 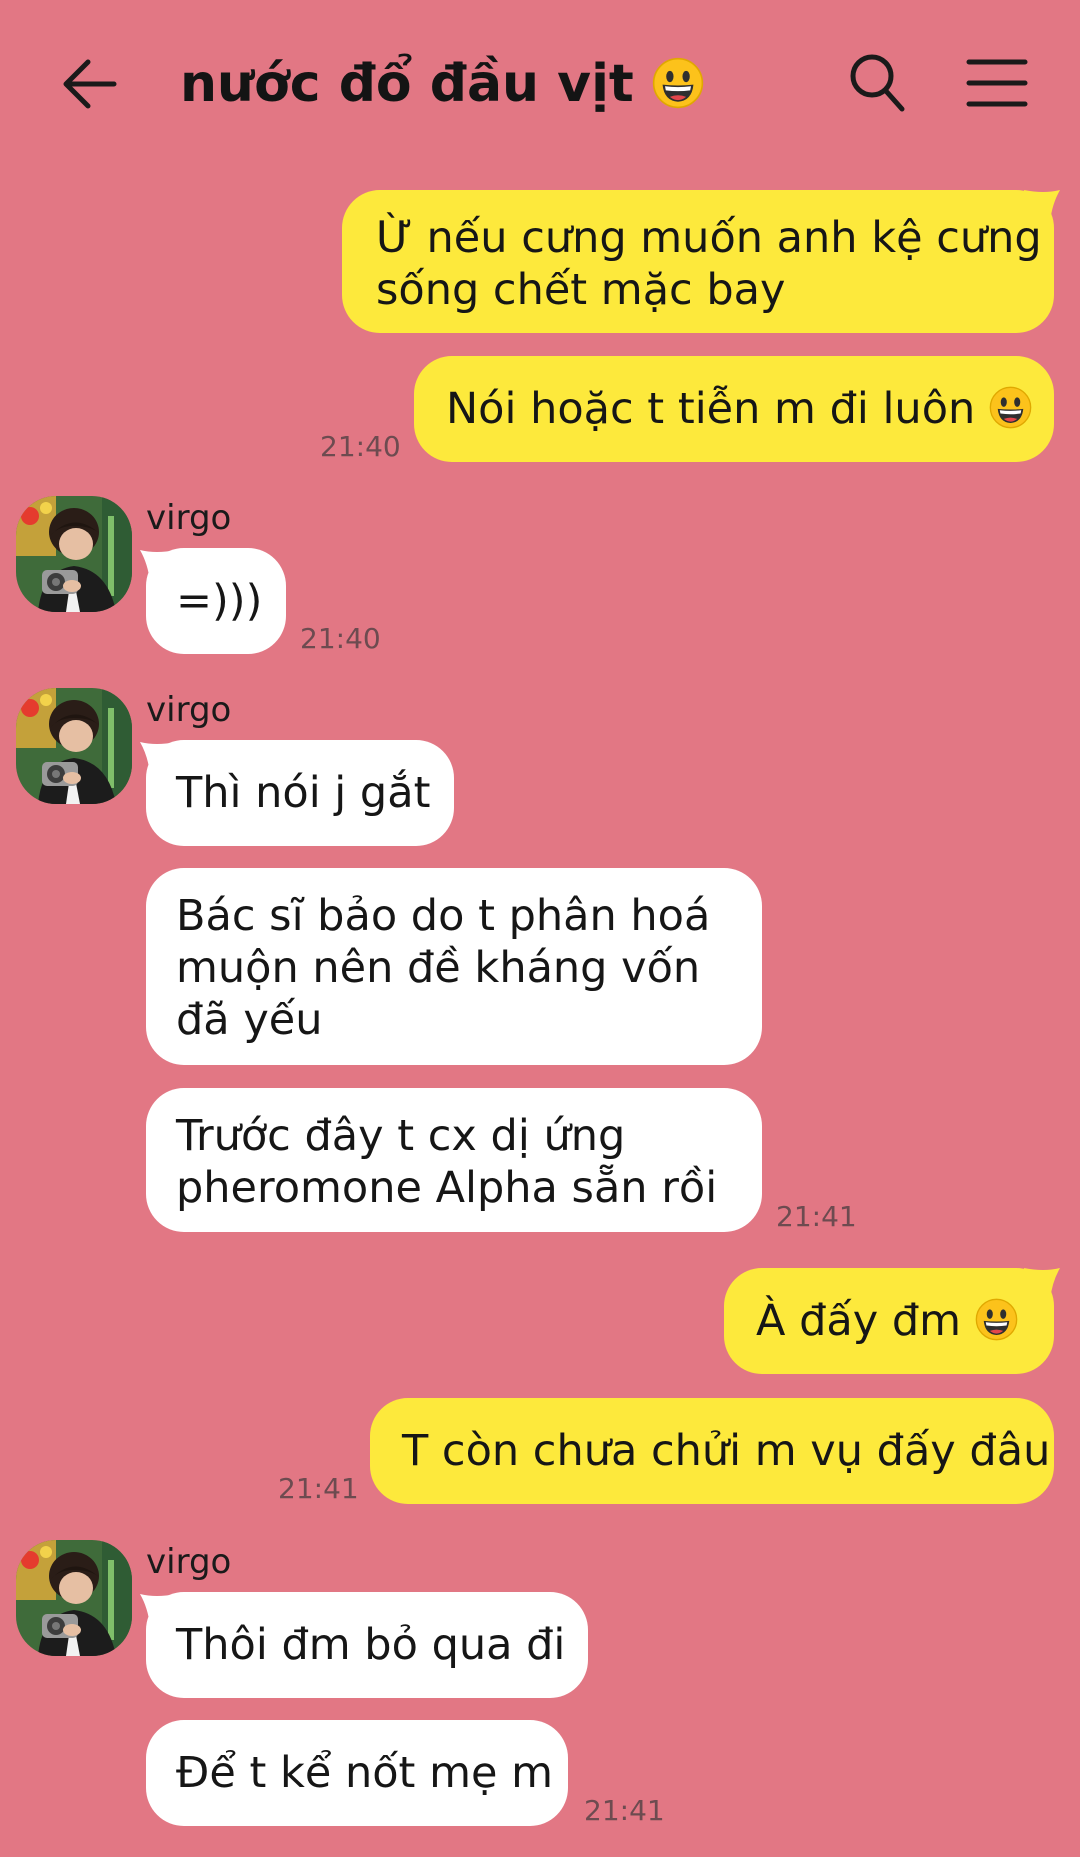 What do you see at coordinates (249, 1020) in the screenshot?
I see `message-line: đã yếu` at bounding box center [249, 1020].